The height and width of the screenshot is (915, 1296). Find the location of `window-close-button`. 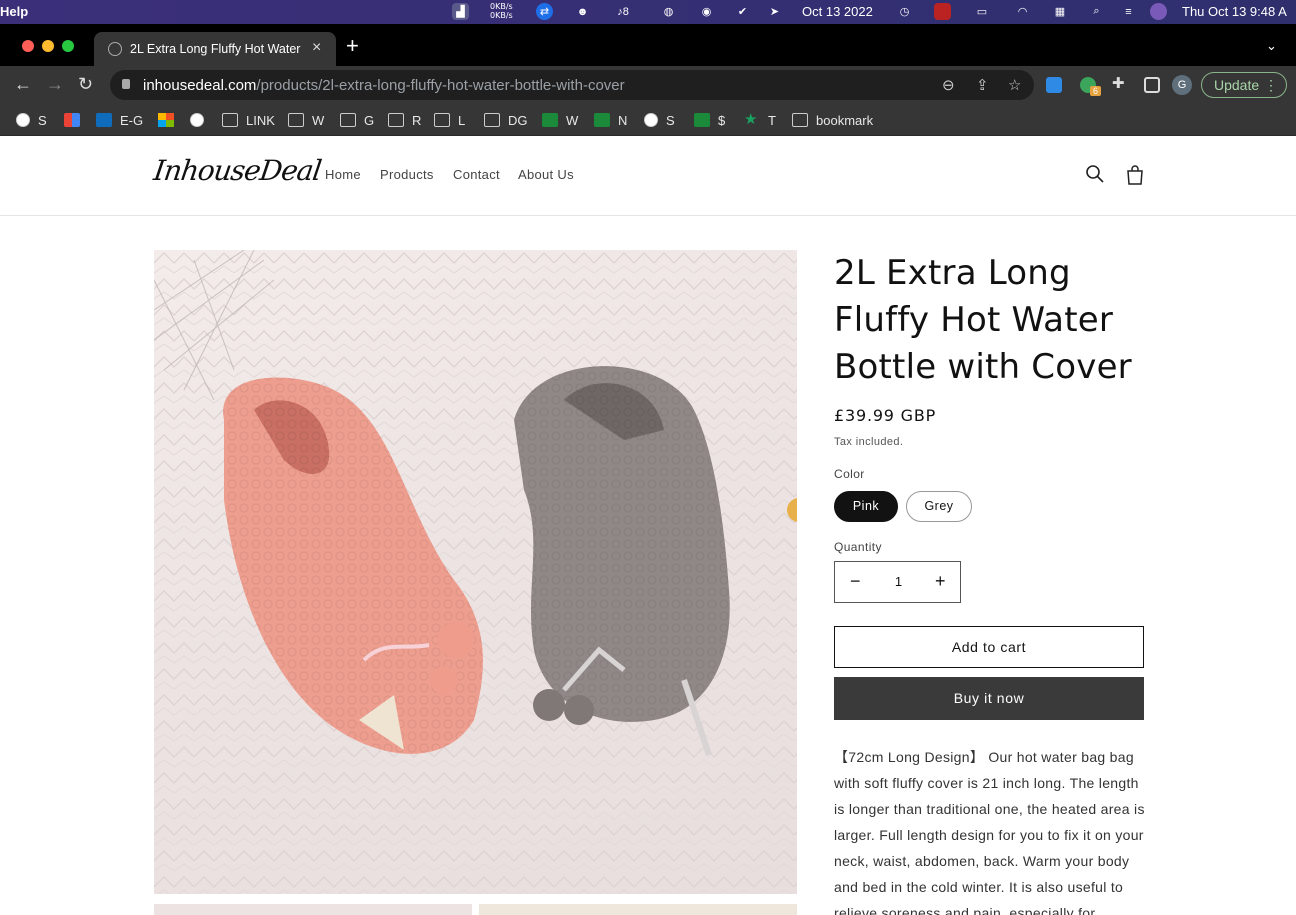

window-close-button is located at coordinates (28, 46).